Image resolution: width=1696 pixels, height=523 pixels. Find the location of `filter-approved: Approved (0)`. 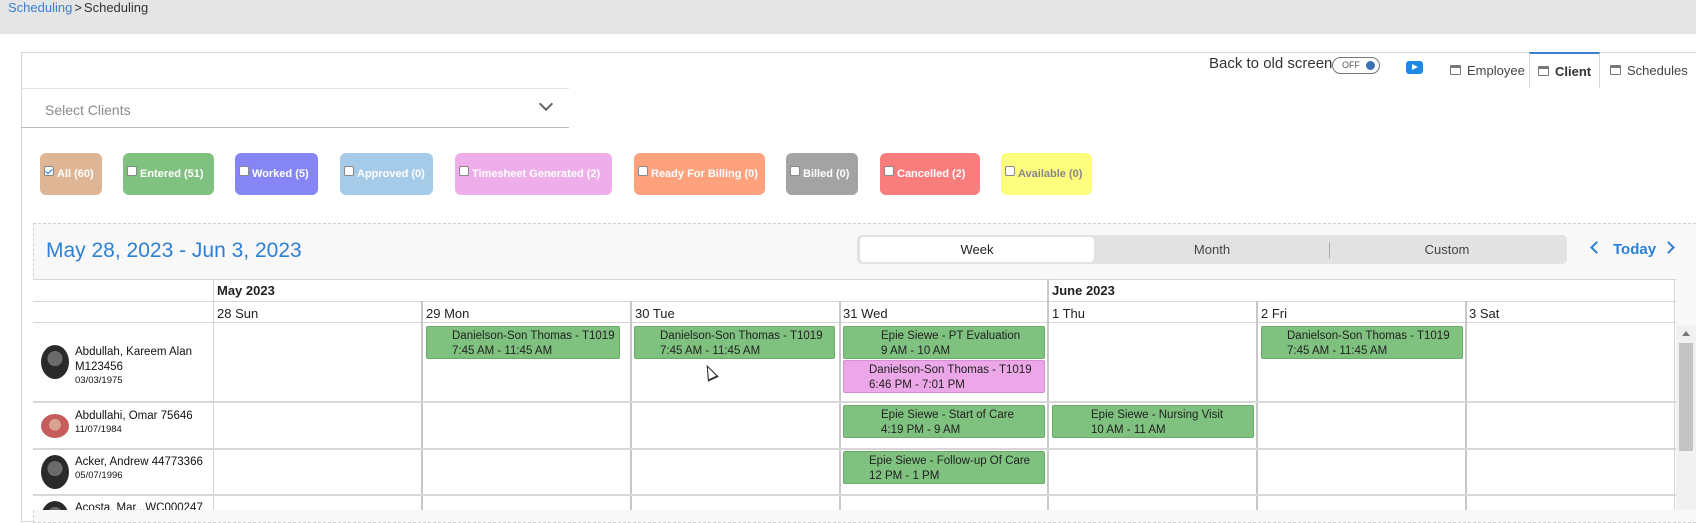

filter-approved: Approved (0) is located at coordinates (386, 174).